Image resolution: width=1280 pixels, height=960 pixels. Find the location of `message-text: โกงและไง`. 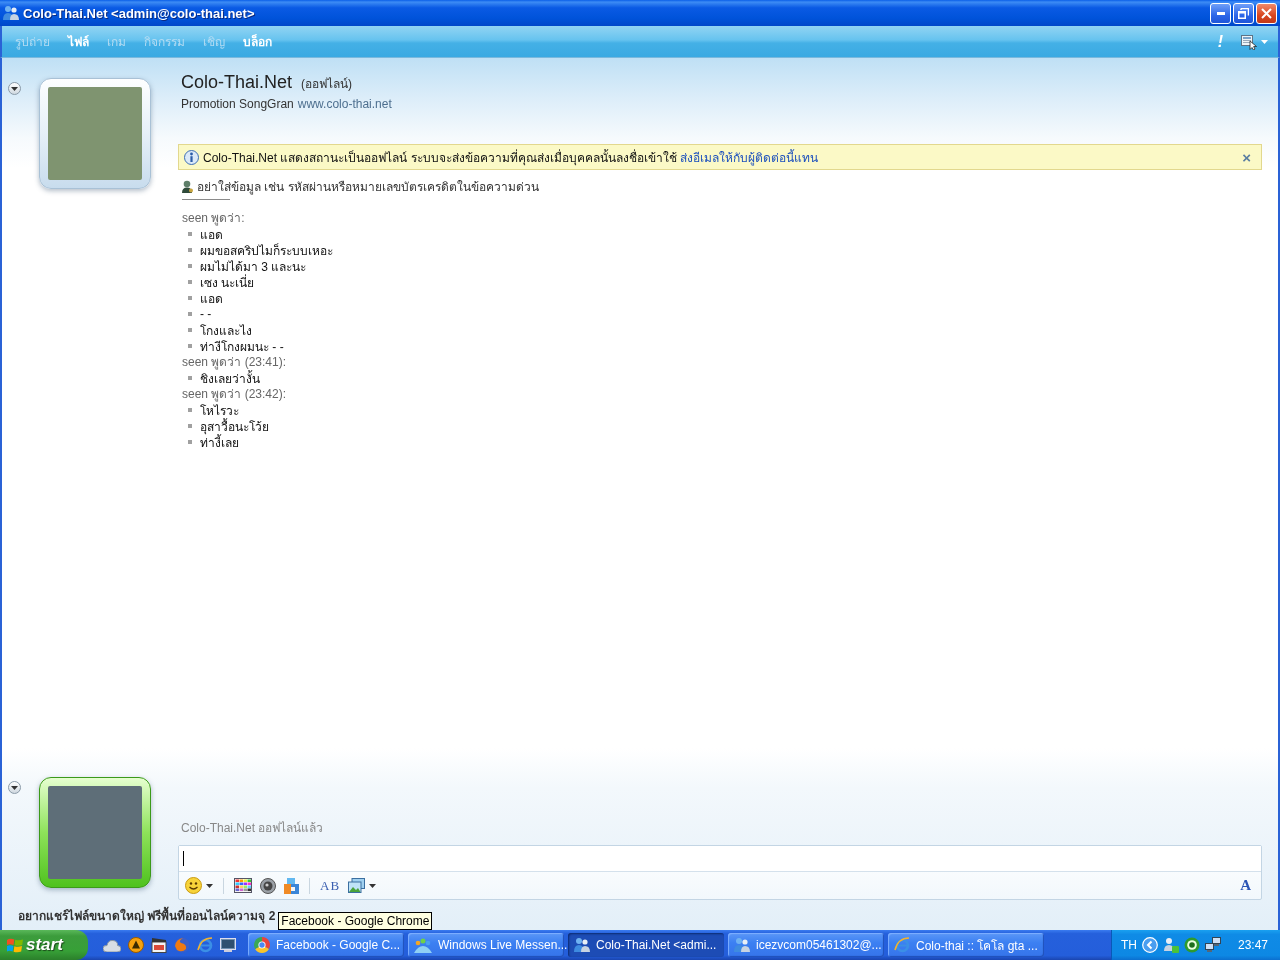

message-text: โกงและไง is located at coordinates (226, 331).